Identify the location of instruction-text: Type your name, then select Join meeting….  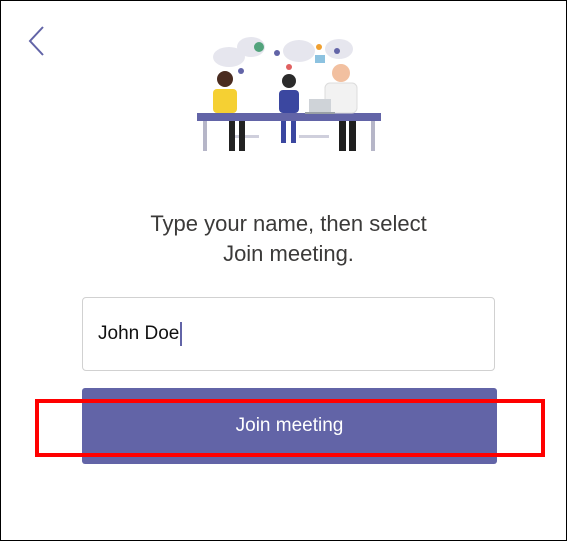
(284, 239).